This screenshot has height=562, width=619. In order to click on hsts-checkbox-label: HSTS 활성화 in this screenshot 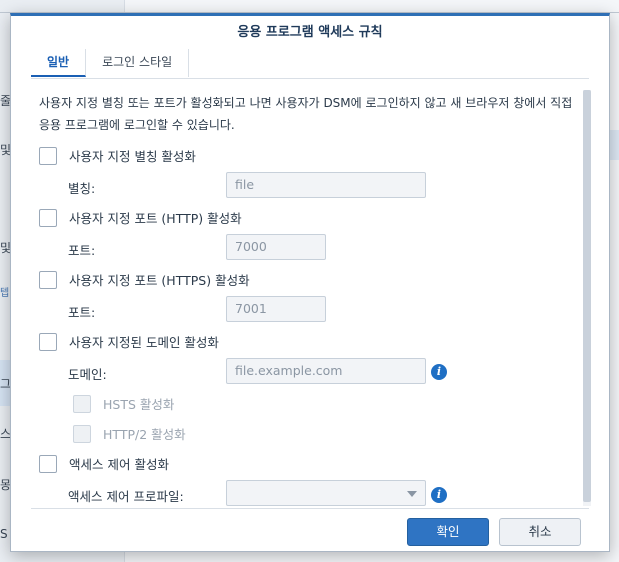, I will do `click(139, 404)`.